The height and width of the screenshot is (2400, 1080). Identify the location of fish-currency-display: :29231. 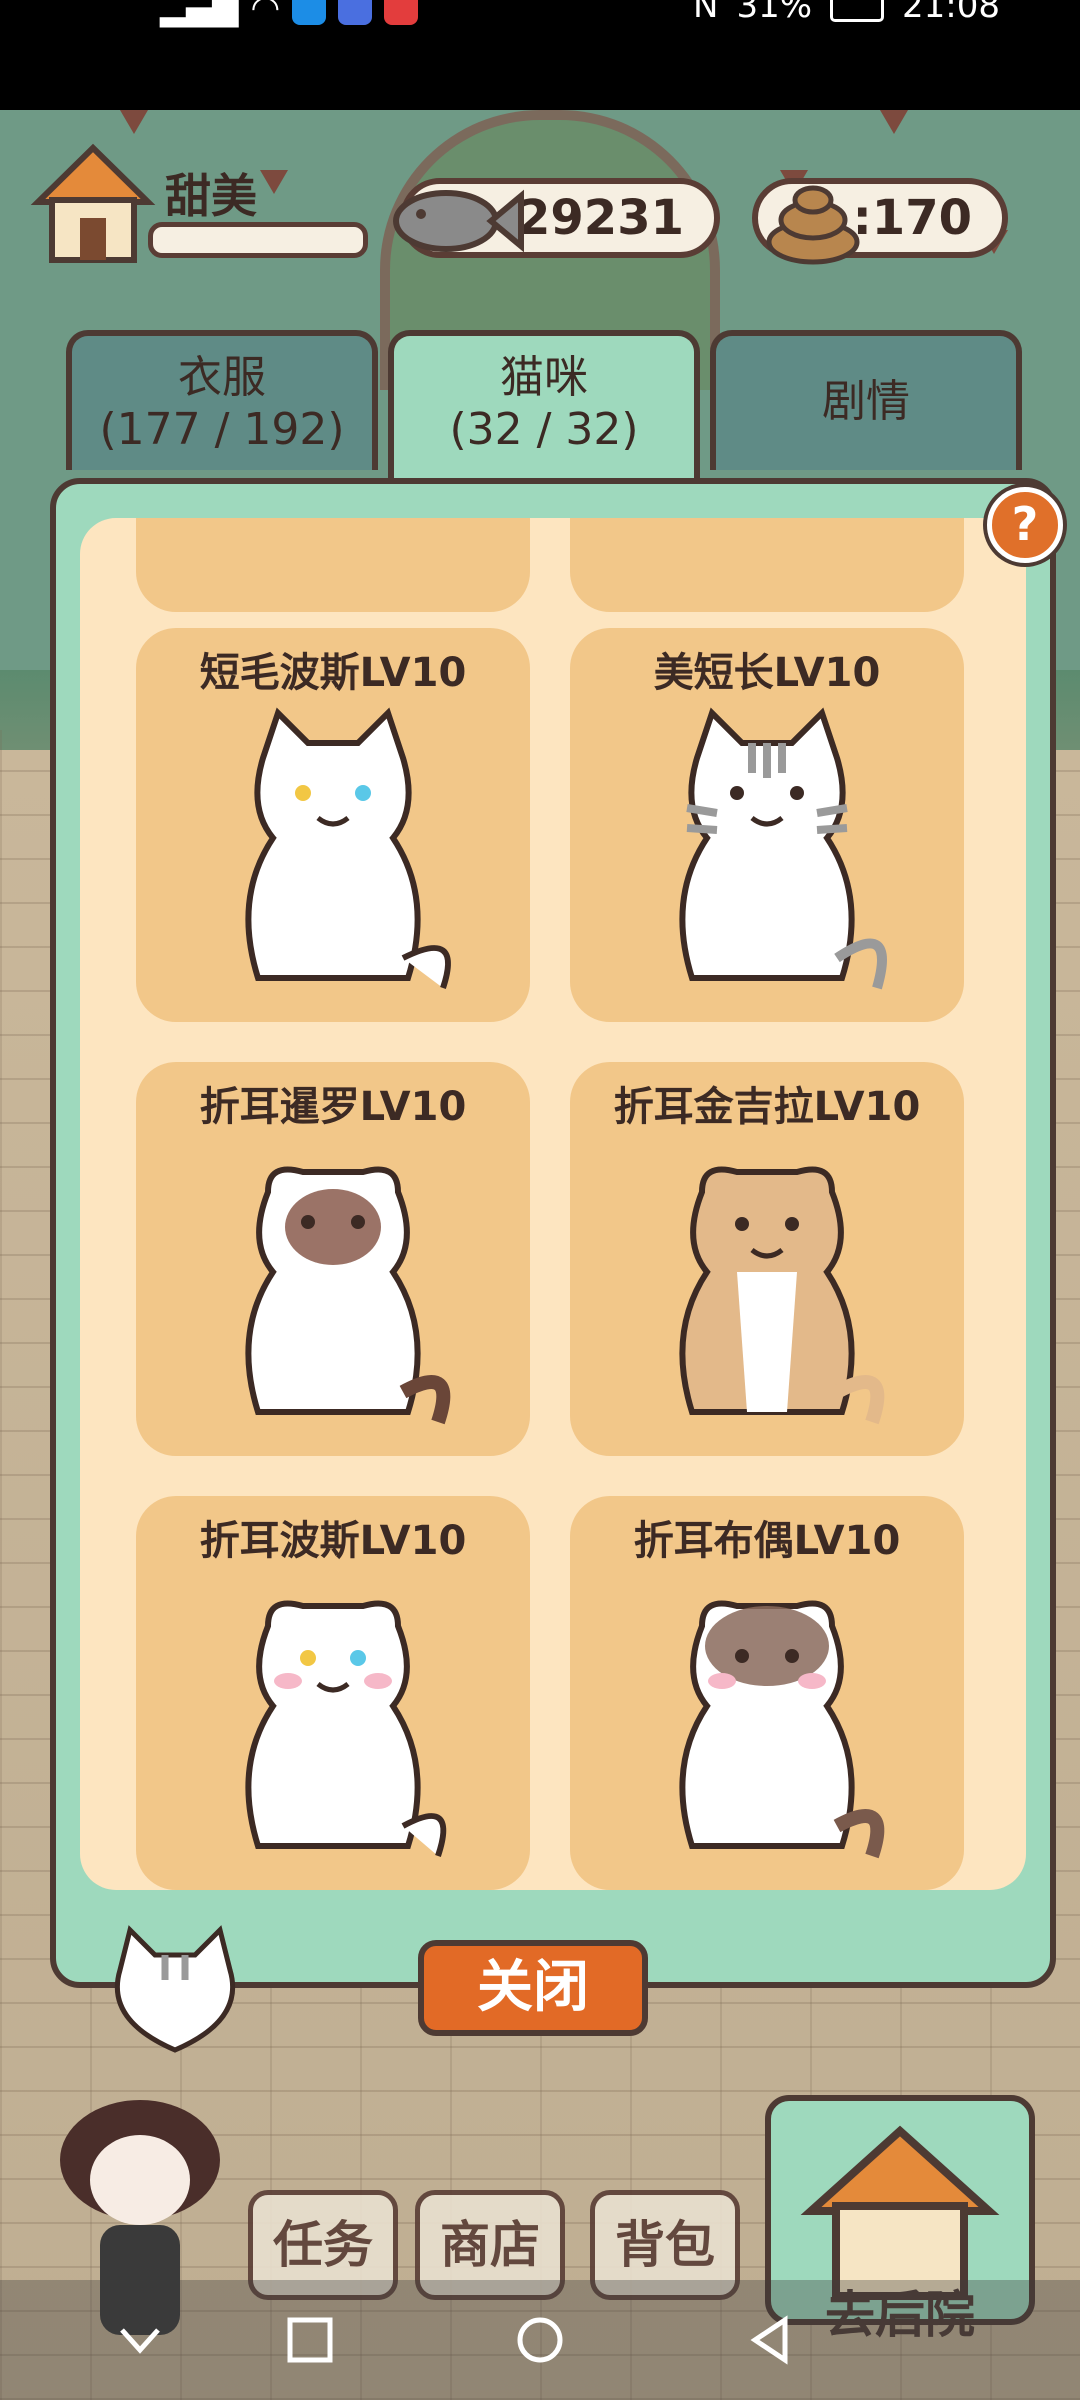
(556, 218).